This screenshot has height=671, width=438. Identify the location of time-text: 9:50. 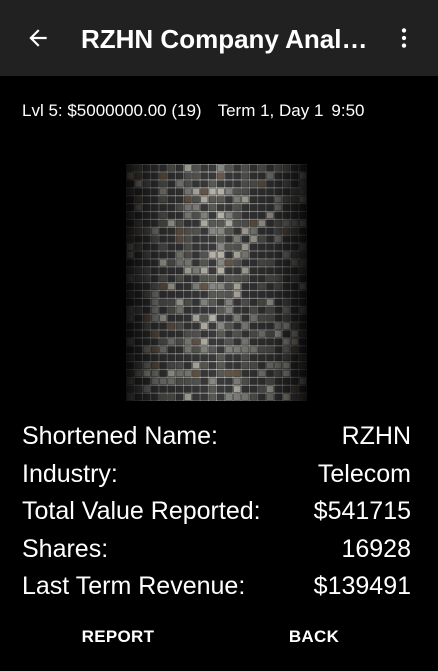
(348, 110).